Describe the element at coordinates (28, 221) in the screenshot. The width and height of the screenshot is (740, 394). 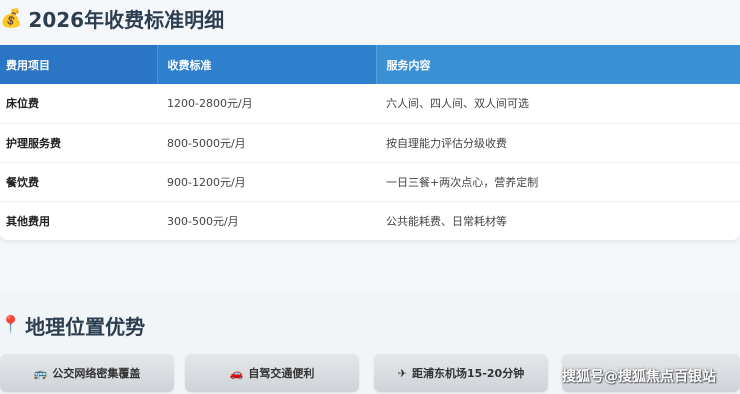
I see `fee-item: 其他费用` at that location.